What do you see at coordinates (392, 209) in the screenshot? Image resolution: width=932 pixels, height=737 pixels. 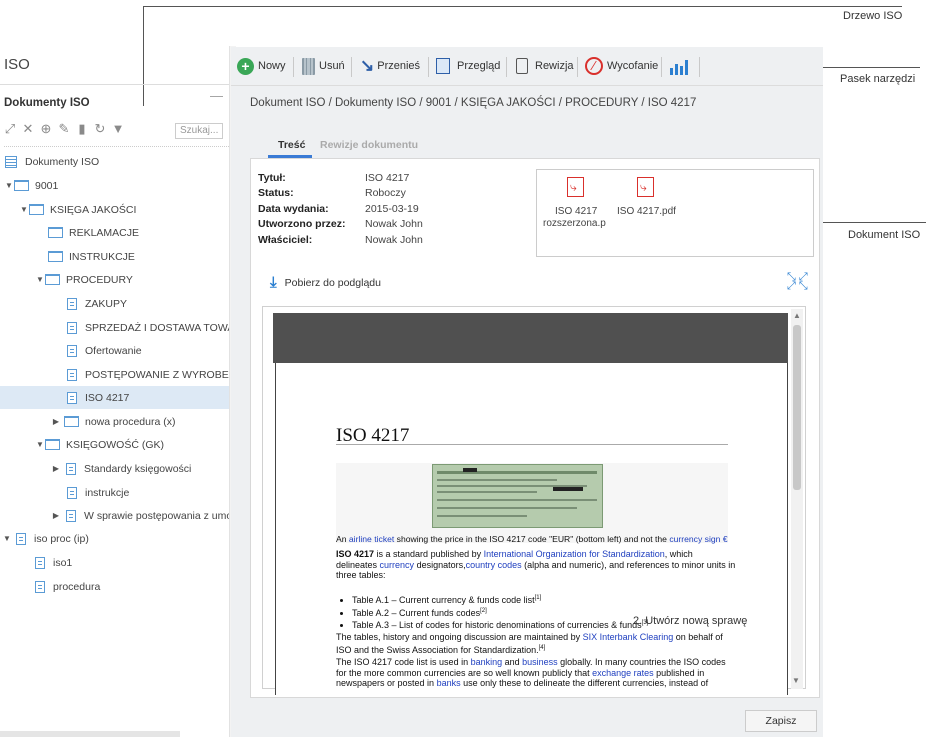 I see `date-value: 2015-03-19` at bounding box center [392, 209].